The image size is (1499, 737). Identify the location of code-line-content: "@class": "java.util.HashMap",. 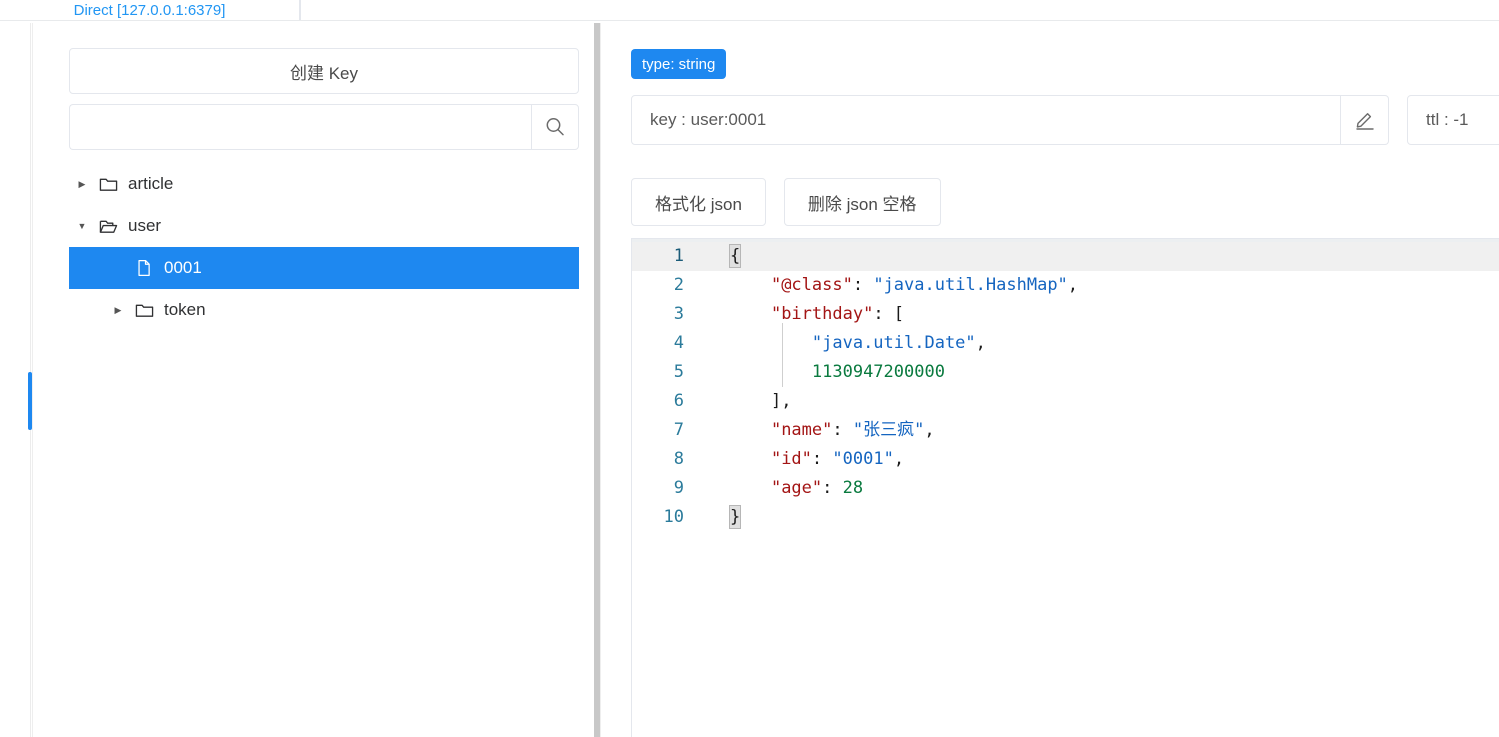
(924, 285).